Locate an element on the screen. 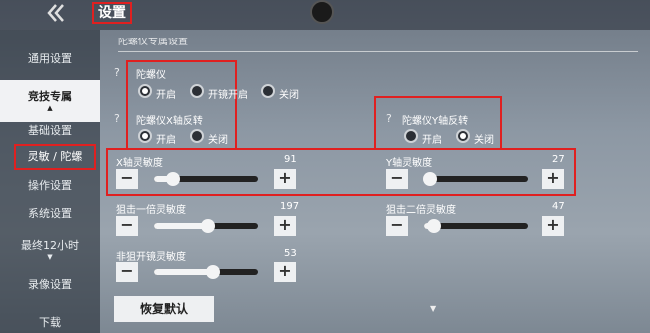  gyro-scope-radio is located at coordinates (197, 91).